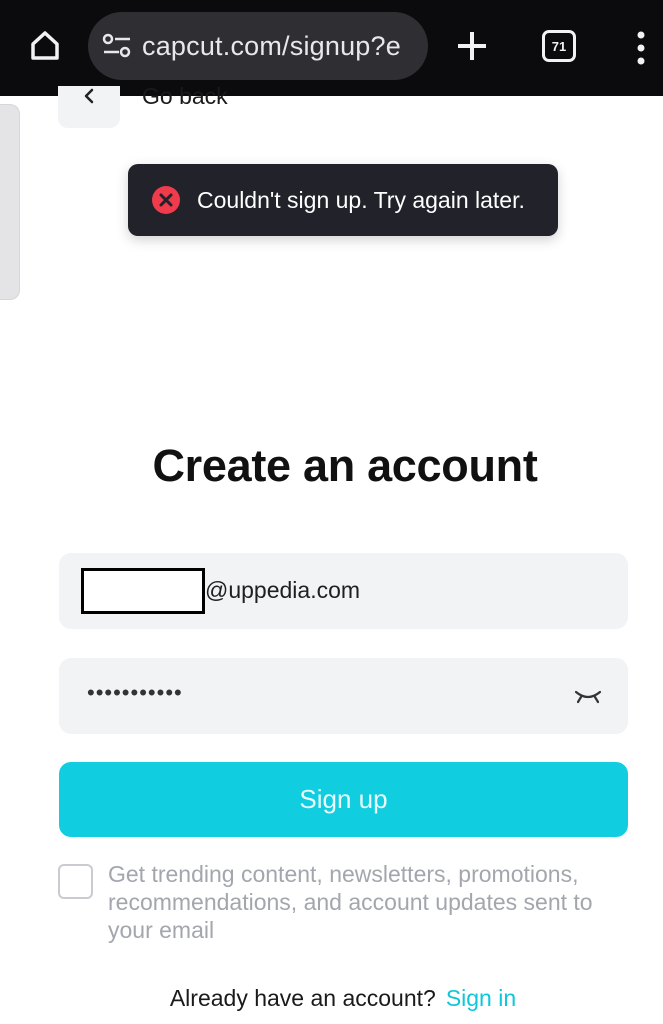 This screenshot has height=1024, width=663. What do you see at coordinates (345, 465) in the screenshot?
I see `page-title: Create an account` at bounding box center [345, 465].